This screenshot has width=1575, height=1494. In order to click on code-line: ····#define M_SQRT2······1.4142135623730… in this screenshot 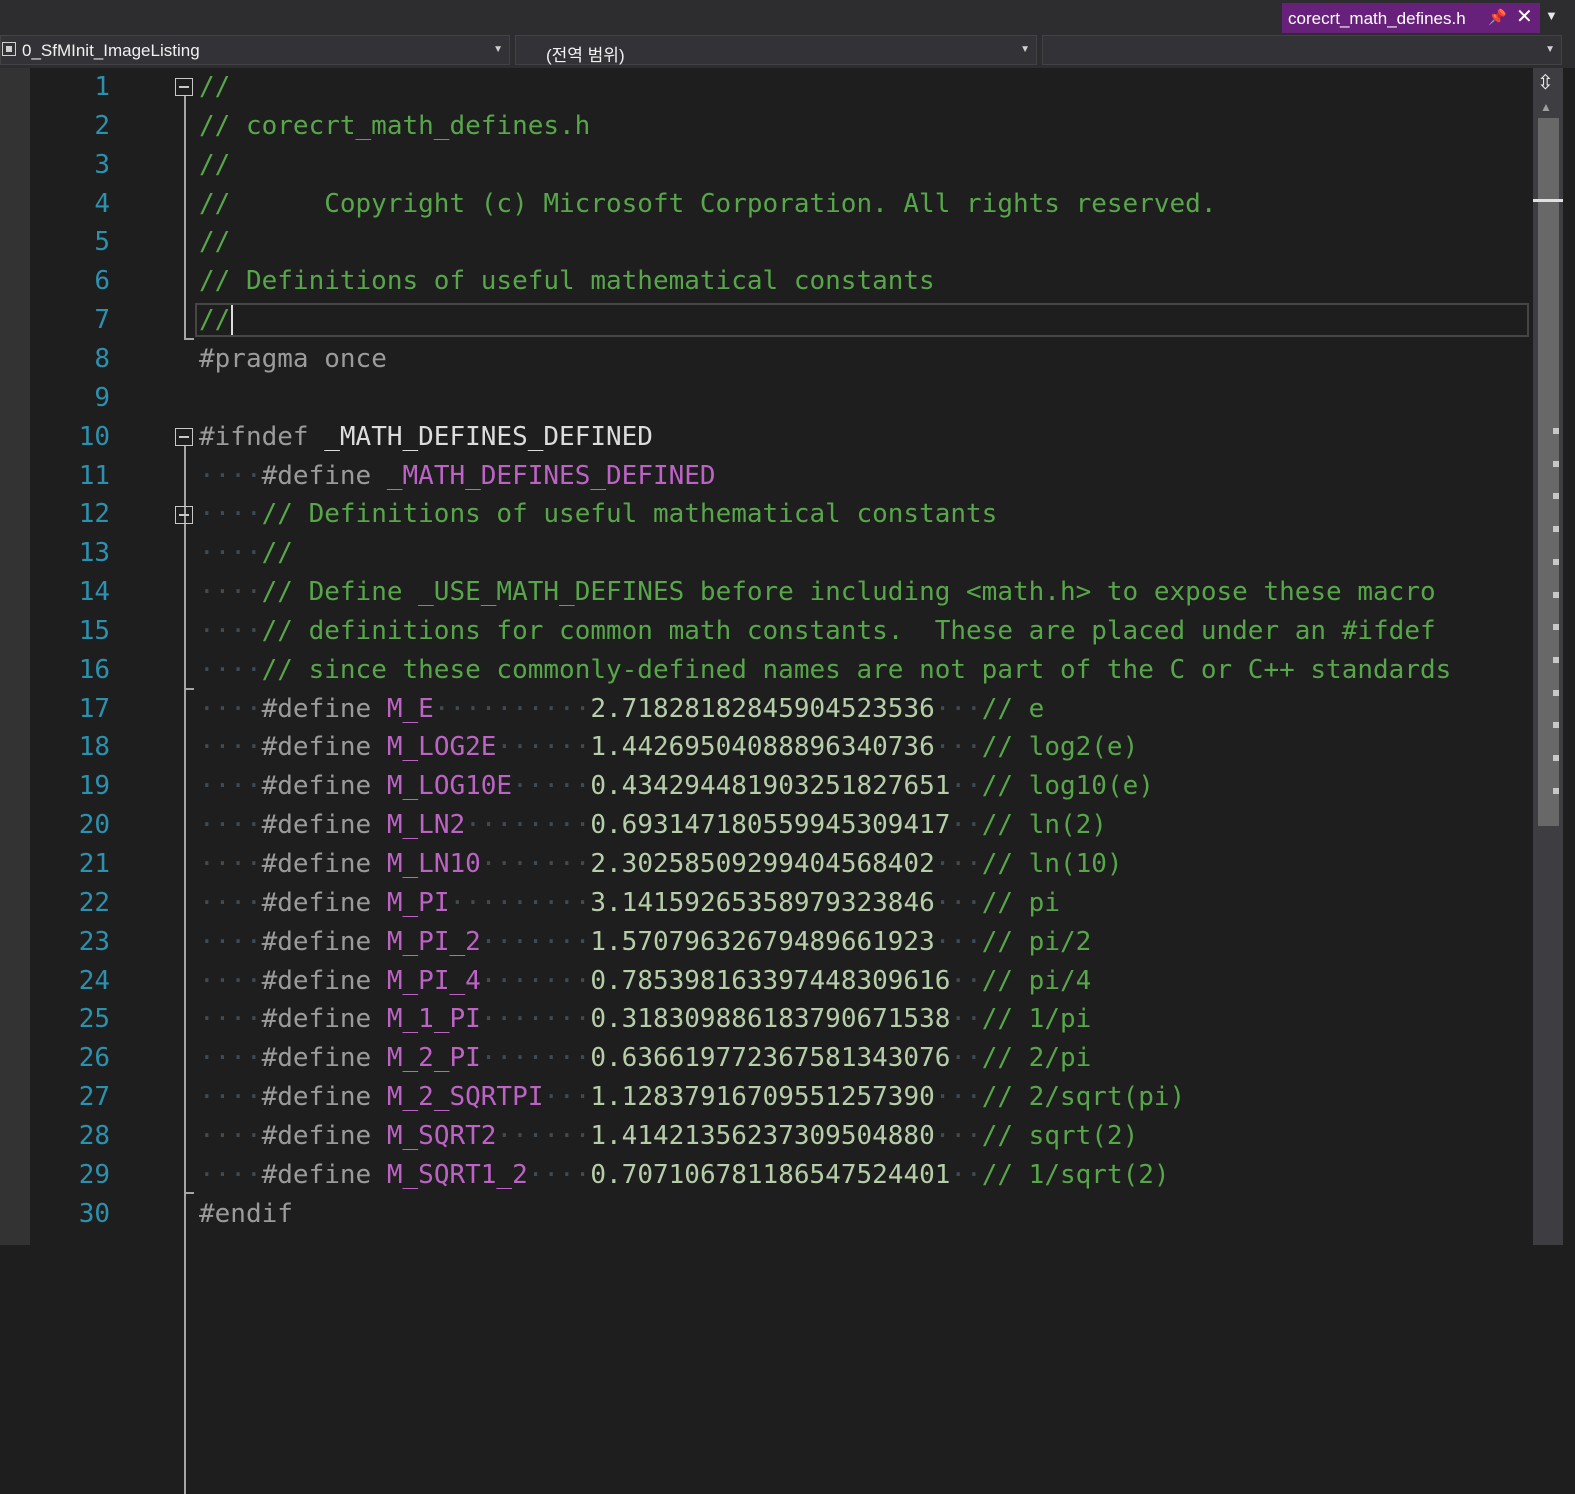, I will do `click(669, 1136)`.